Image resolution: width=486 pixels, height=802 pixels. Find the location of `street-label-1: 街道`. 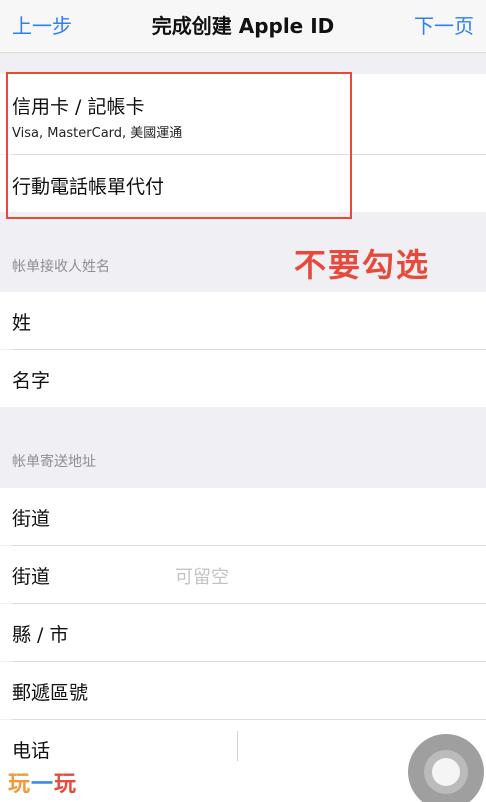

street-label-1: 街道 is located at coordinates (31, 519).